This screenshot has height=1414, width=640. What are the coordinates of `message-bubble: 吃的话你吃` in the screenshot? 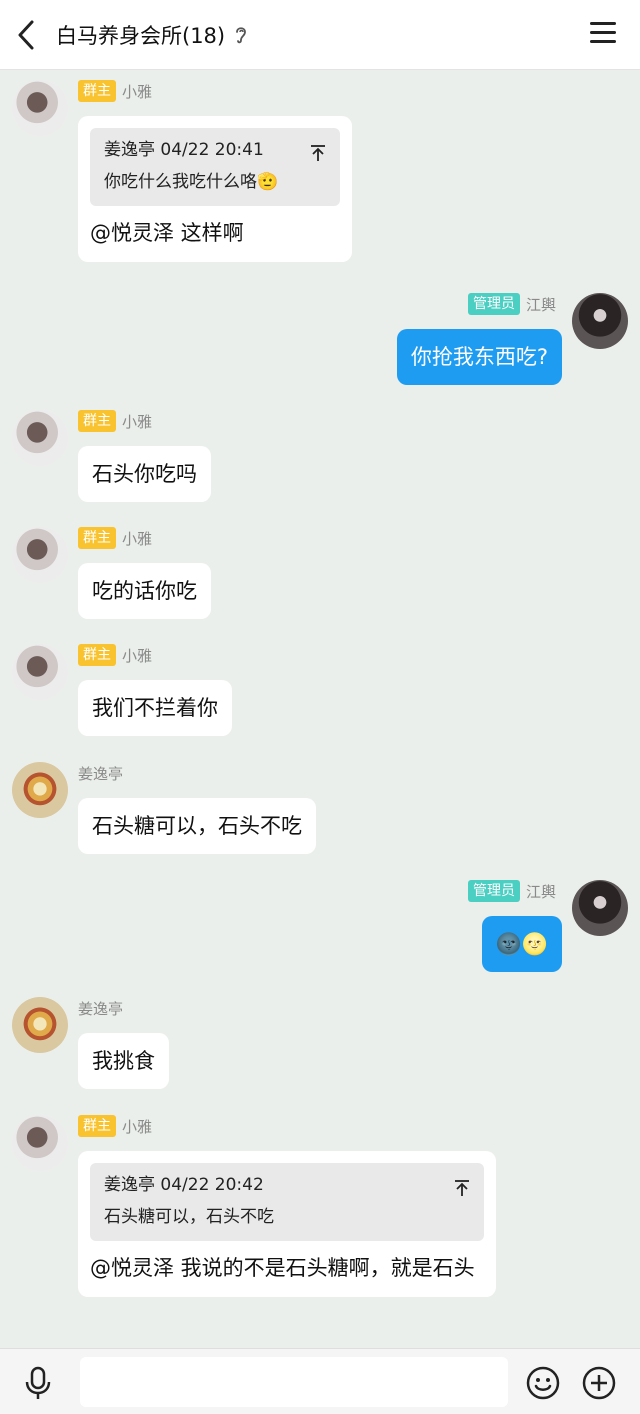 It's located at (144, 591).